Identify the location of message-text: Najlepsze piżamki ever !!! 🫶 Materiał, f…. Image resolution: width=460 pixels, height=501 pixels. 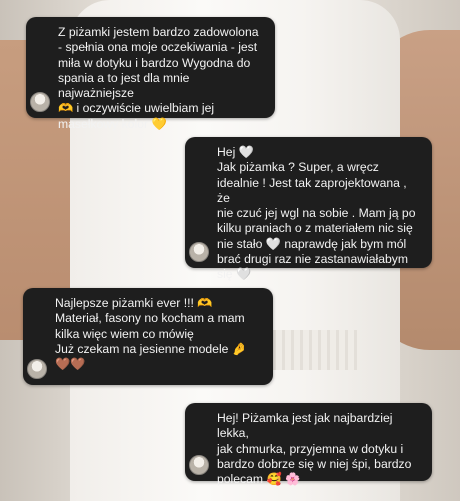
(151, 334).